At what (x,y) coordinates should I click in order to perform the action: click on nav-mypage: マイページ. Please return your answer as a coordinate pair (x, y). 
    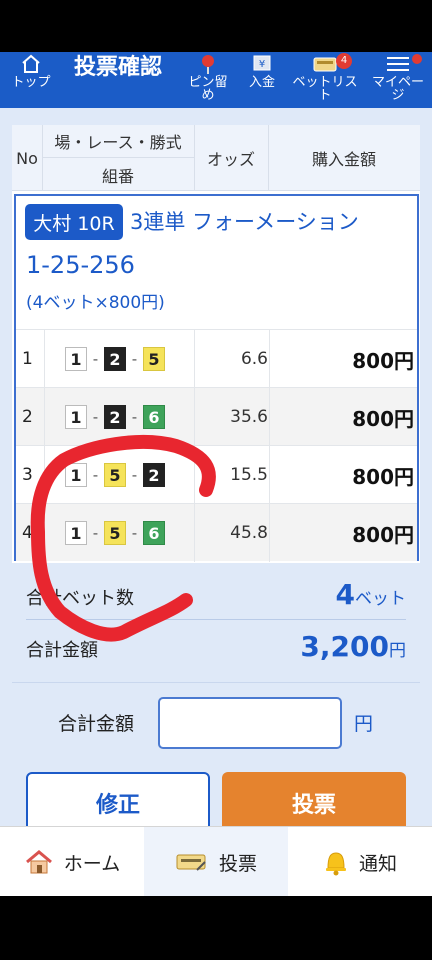
    Looking at the image, I should click on (398, 80).